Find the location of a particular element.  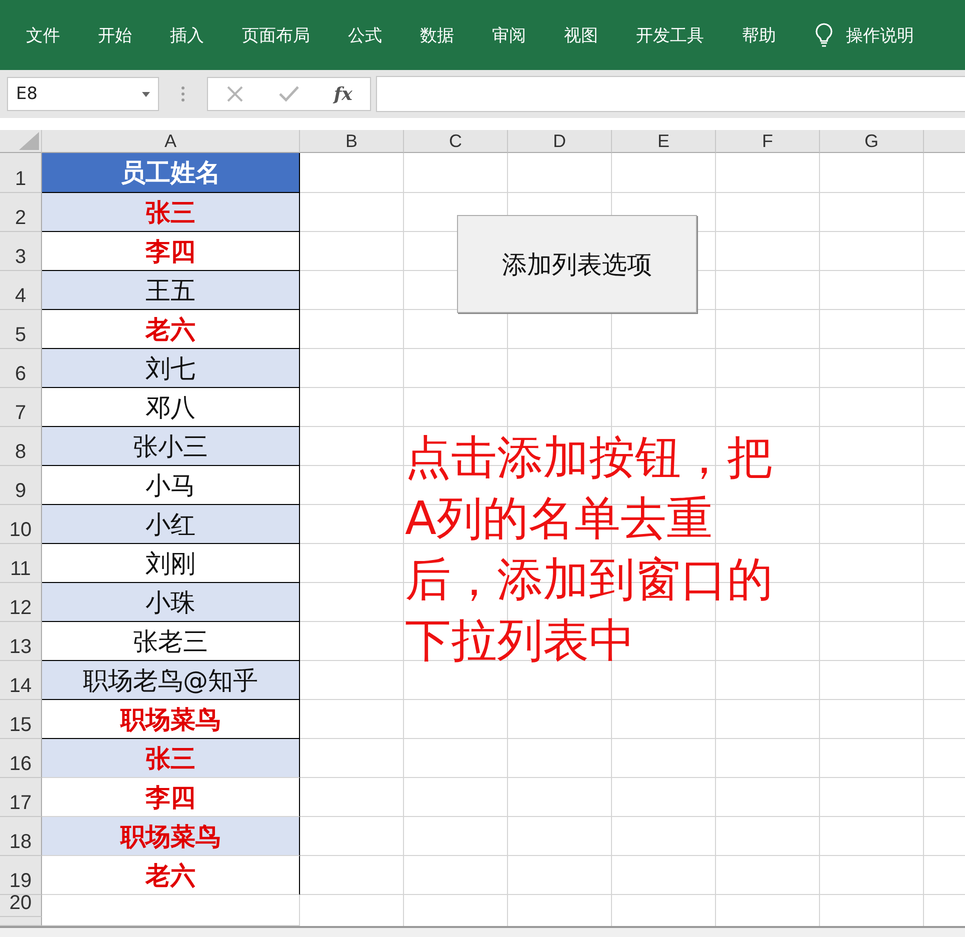

table-cell: 职场老鸟@知乎 is located at coordinates (171, 680).